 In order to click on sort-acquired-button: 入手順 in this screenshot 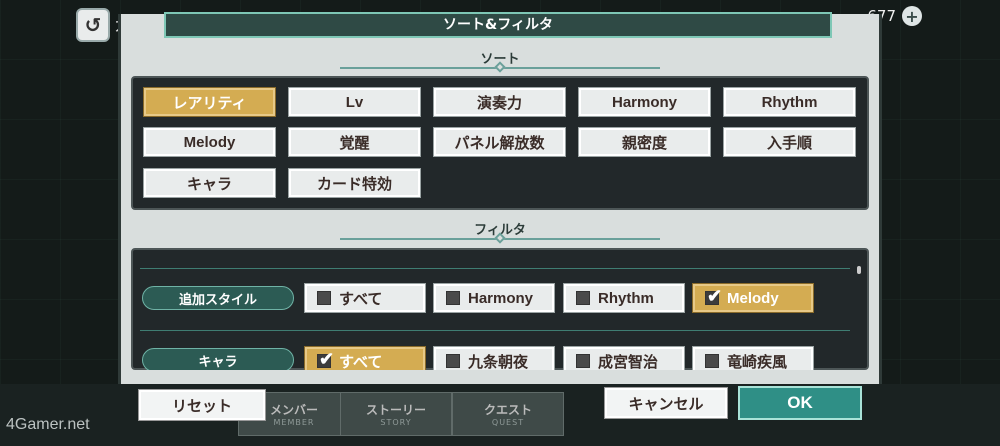, I will do `click(789, 142)`.